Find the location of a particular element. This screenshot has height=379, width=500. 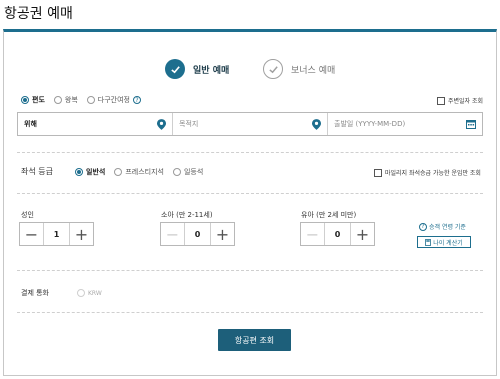

cabin-class-label: 좌석 등급 is located at coordinates (37, 171).